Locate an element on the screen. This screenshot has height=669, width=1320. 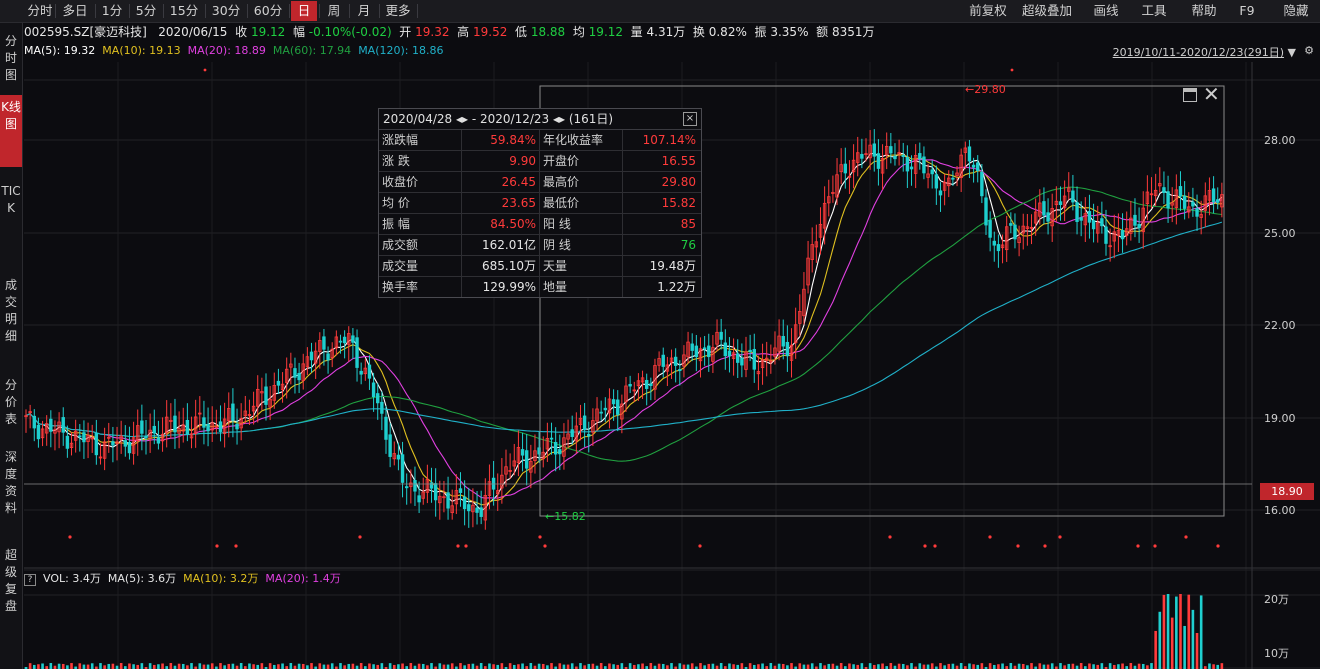
close-icon: ✕ is located at coordinates (1211, 94).